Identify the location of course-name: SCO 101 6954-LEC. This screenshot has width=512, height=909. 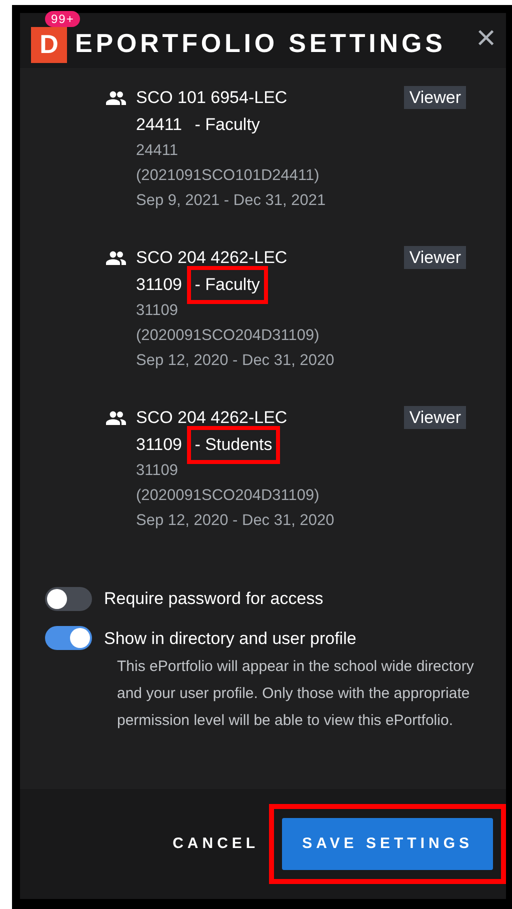
(212, 98).